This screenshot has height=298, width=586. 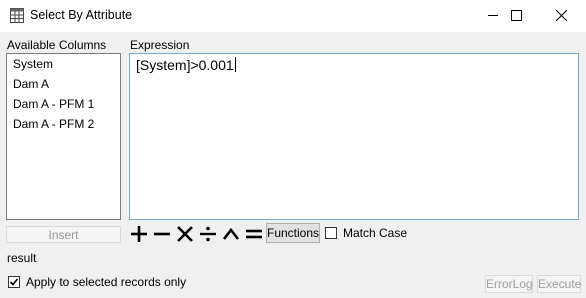 What do you see at coordinates (106, 282) in the screenshot?
I see `apply-selected-label: Apply to selected records only` at bounding box center [106, 282].